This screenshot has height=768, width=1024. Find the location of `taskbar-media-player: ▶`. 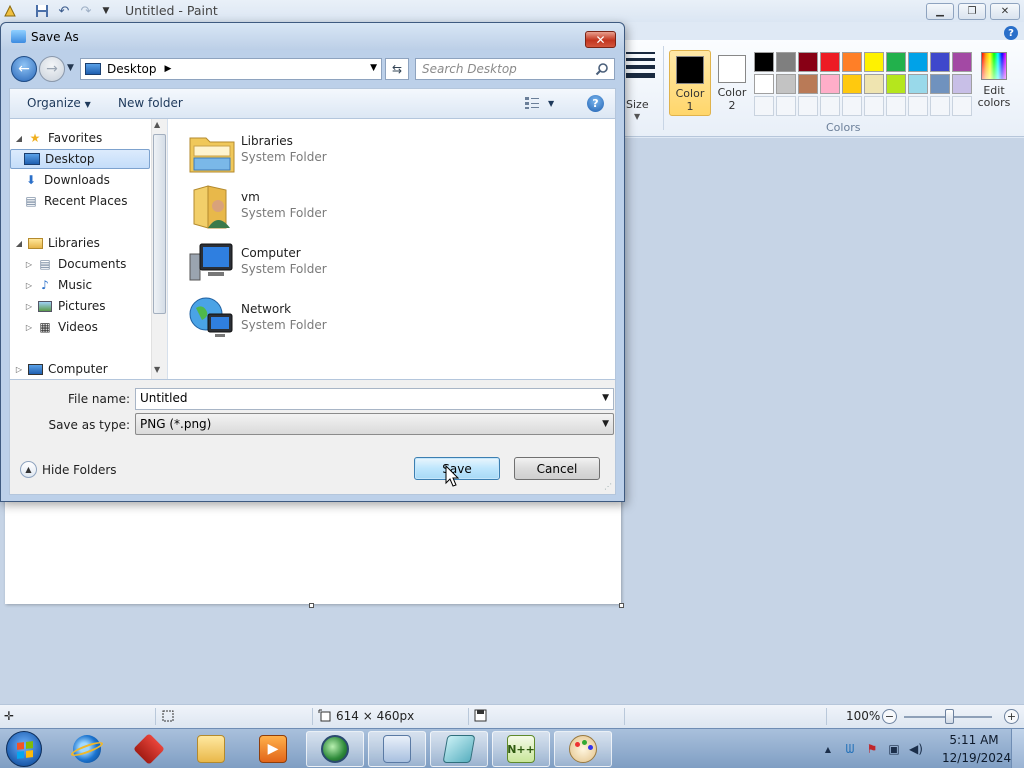

taskbar-media-player: ▶ is located at coordinates (273, 749).